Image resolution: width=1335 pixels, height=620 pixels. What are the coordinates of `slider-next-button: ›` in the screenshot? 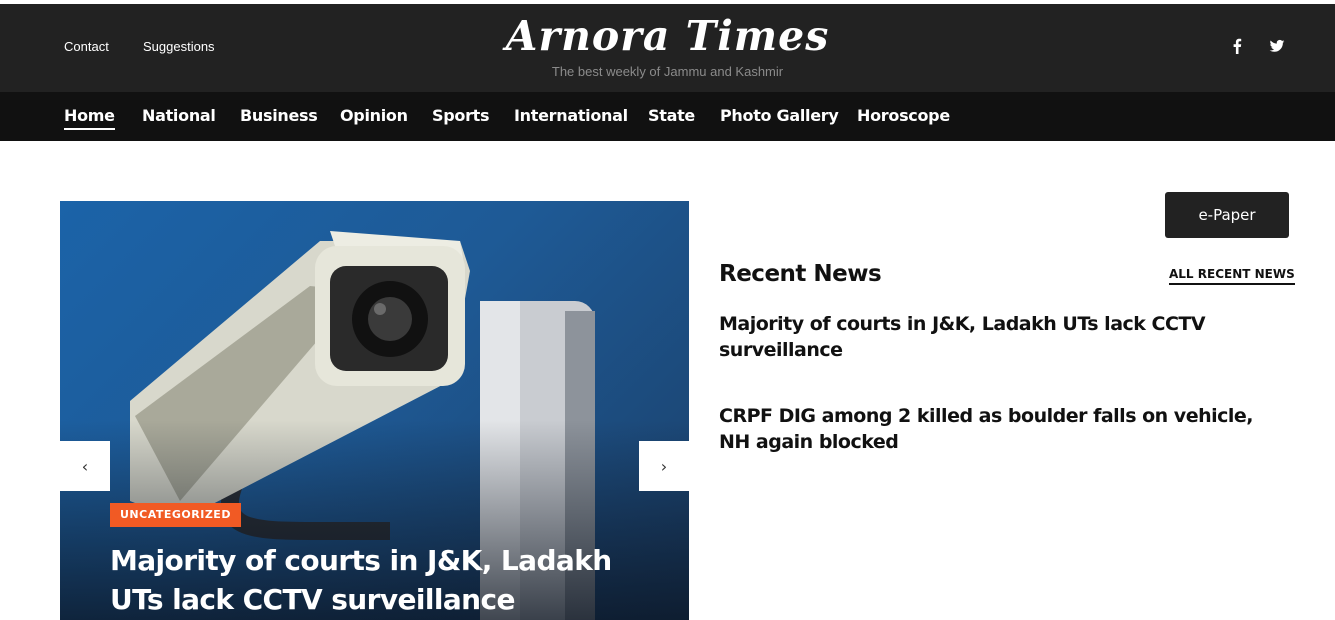 It's located at (664, 466).